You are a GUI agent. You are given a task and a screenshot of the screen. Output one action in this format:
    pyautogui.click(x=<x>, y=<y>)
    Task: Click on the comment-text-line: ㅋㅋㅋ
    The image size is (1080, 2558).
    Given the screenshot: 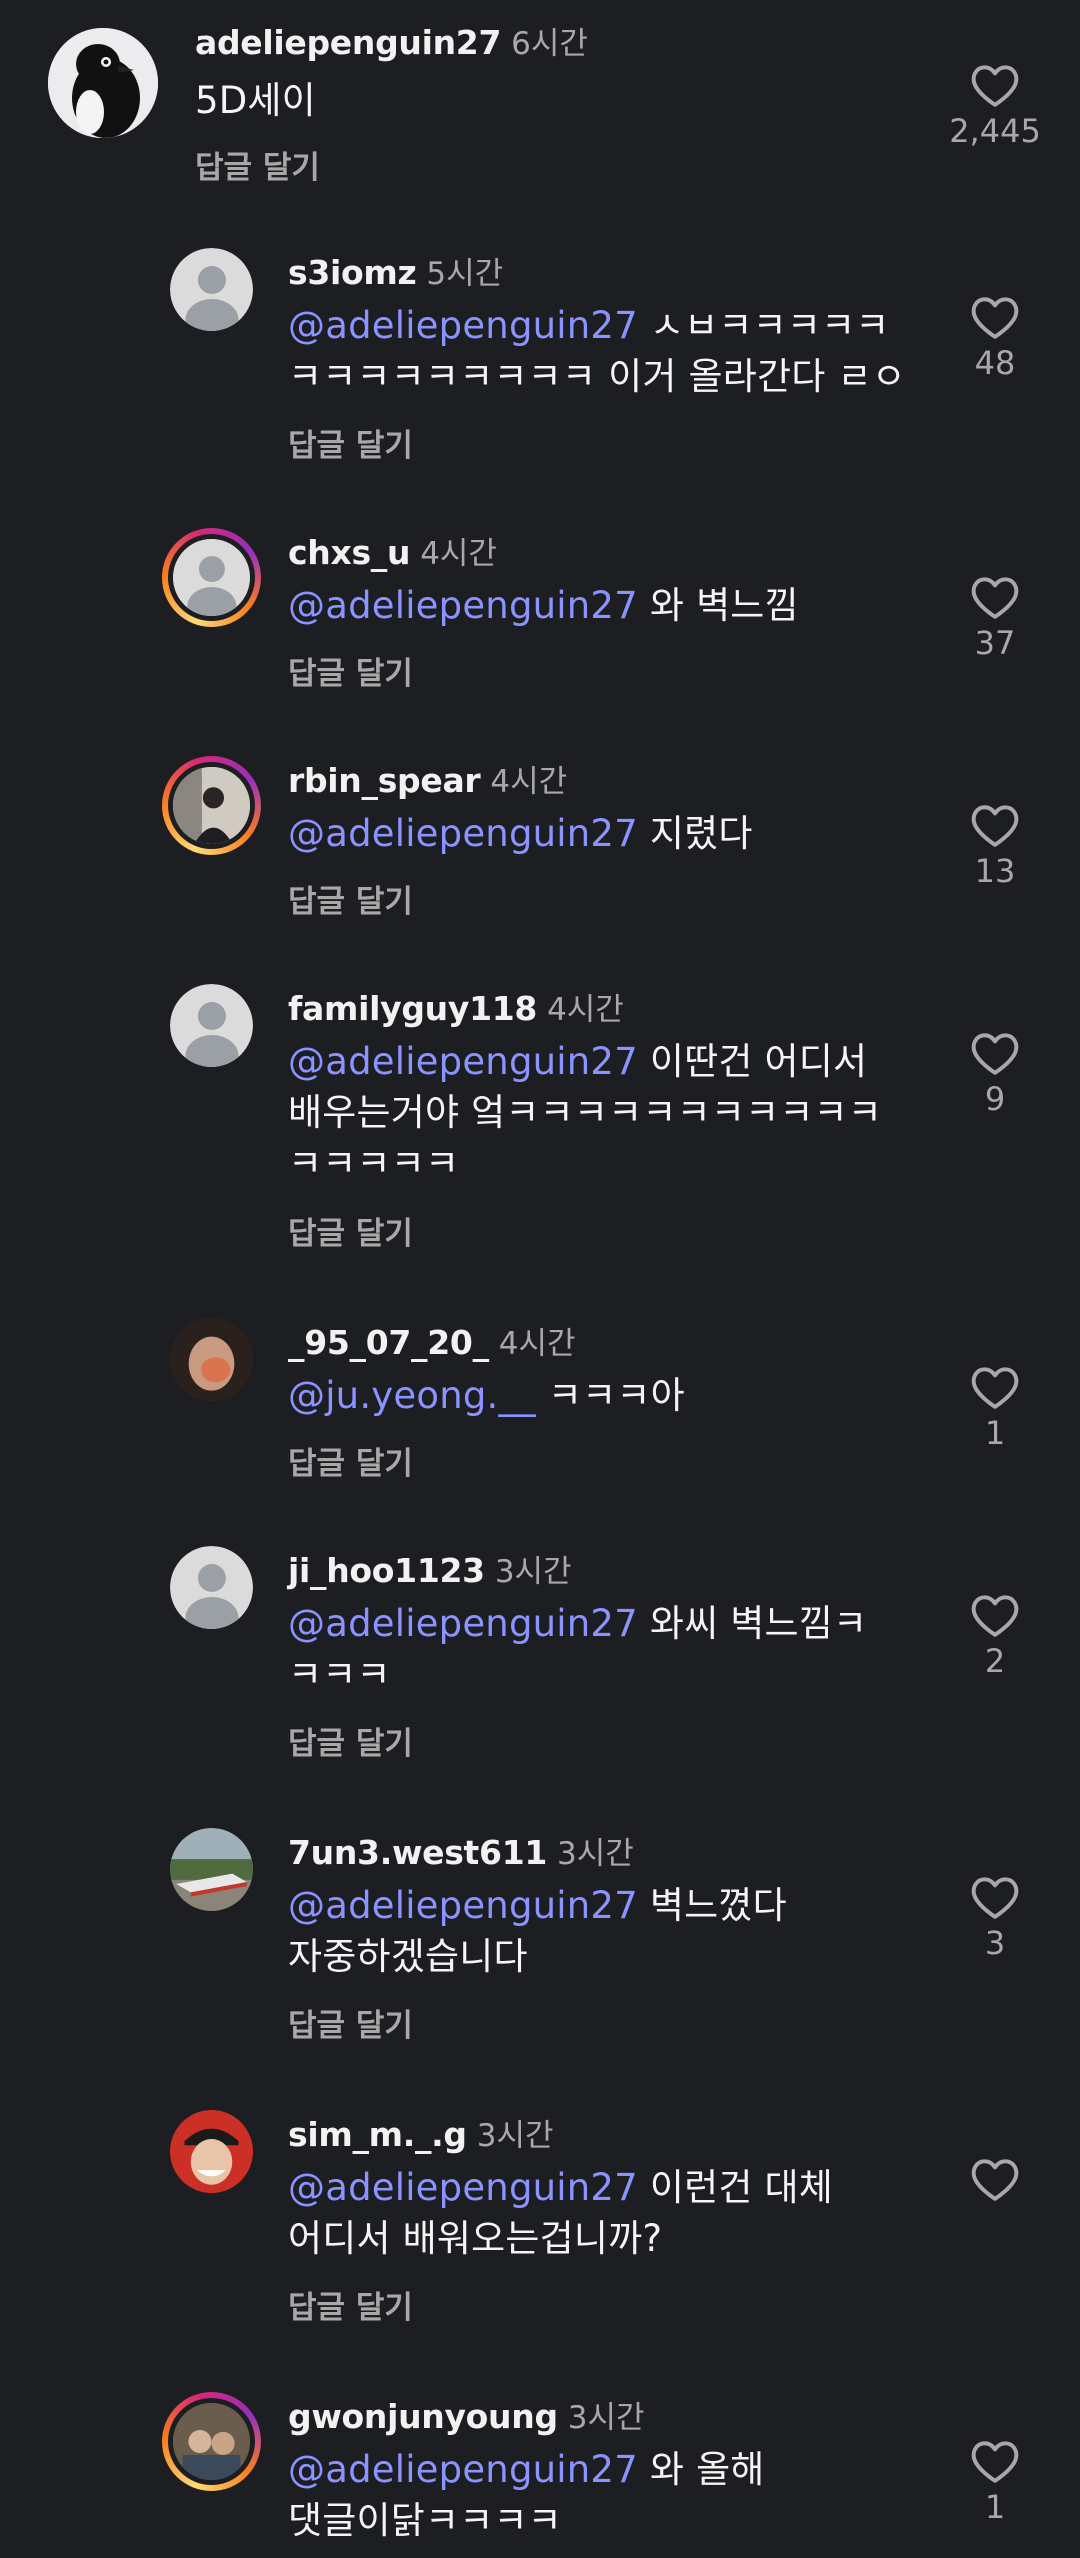 What is the action you would take?
    pyautogui.click(x=339, y=1674)
    